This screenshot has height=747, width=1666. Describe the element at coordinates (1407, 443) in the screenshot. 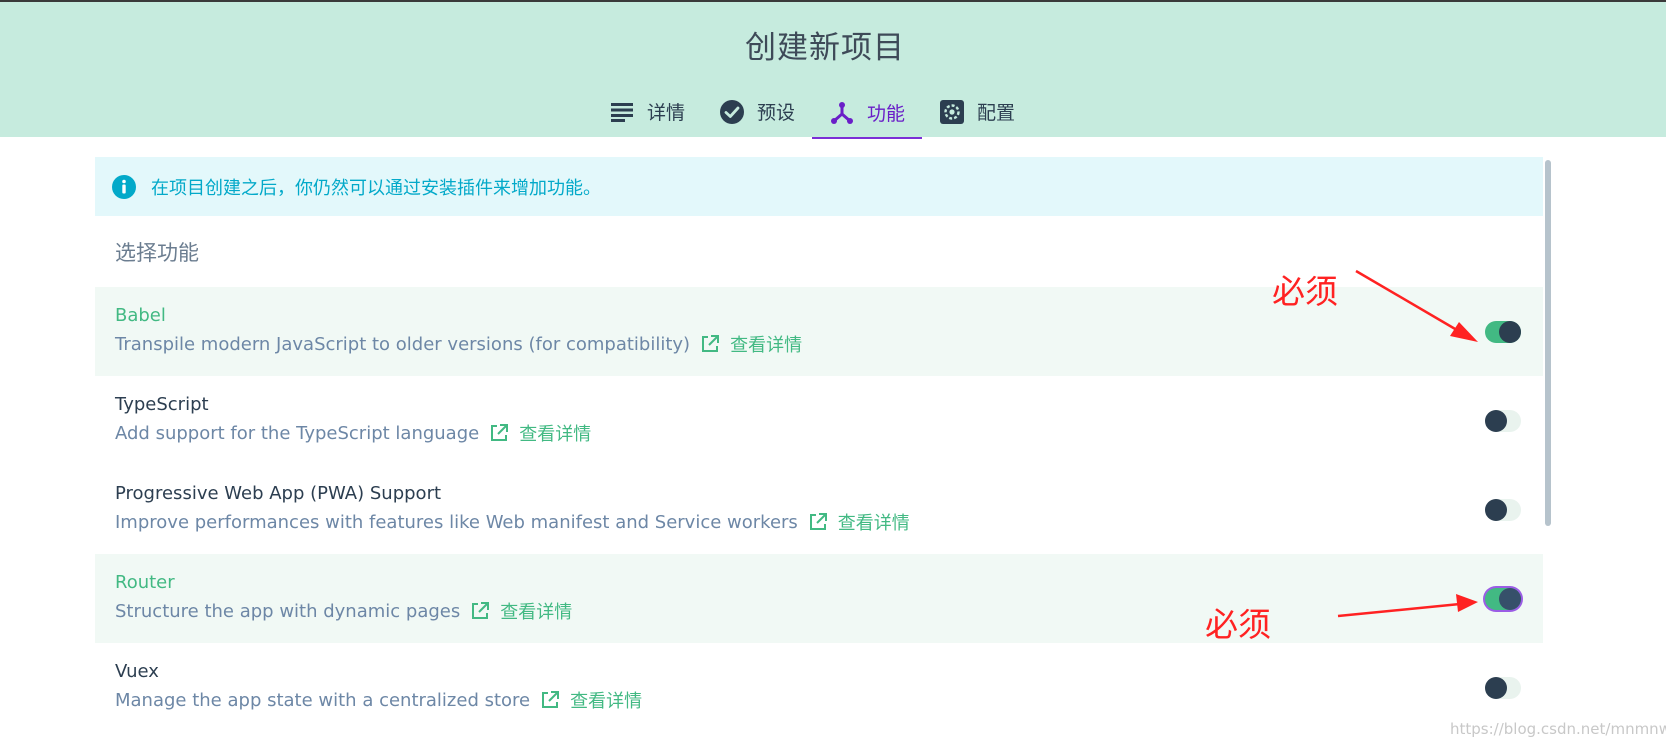

I see `annotation-arrows` at that location.